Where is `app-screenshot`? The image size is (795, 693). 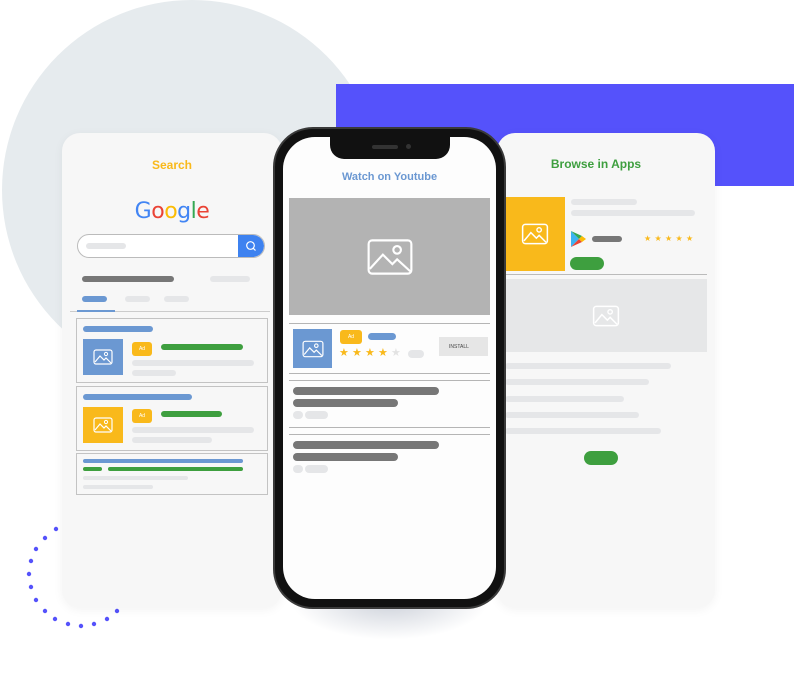 app-screenshot is located at coordinates (606, 315).